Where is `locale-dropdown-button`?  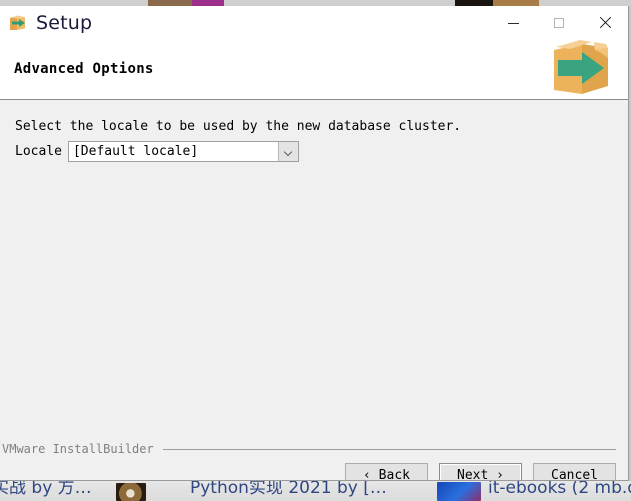 locale-dropdown-button is located at coordinates (287, 151).